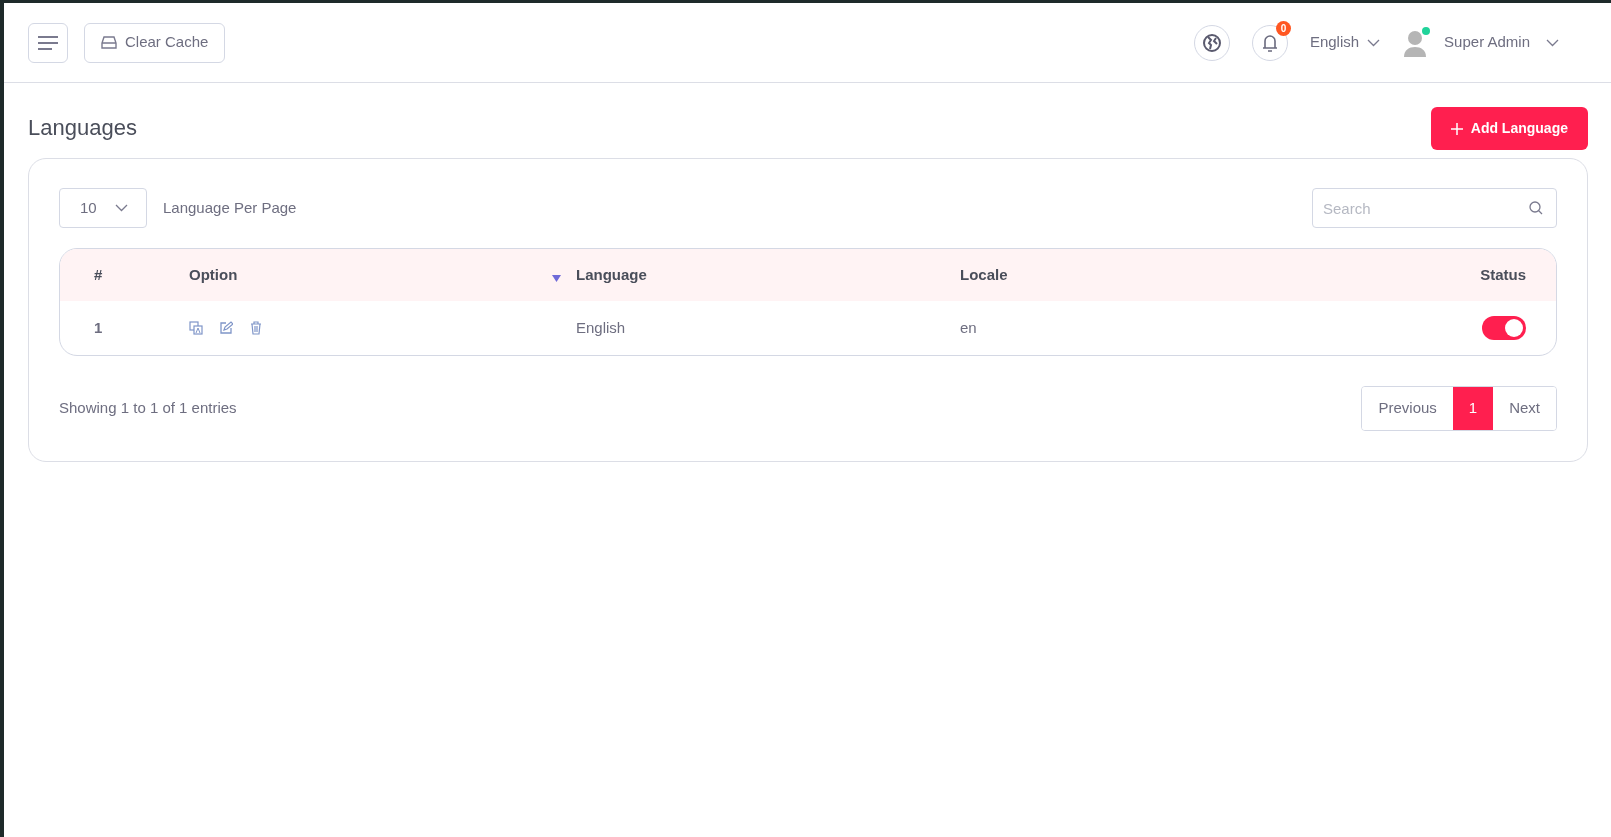  Describe the element at coordinates (1345, 42) in the screenshot. I see `language-dropdown: English` at that location.